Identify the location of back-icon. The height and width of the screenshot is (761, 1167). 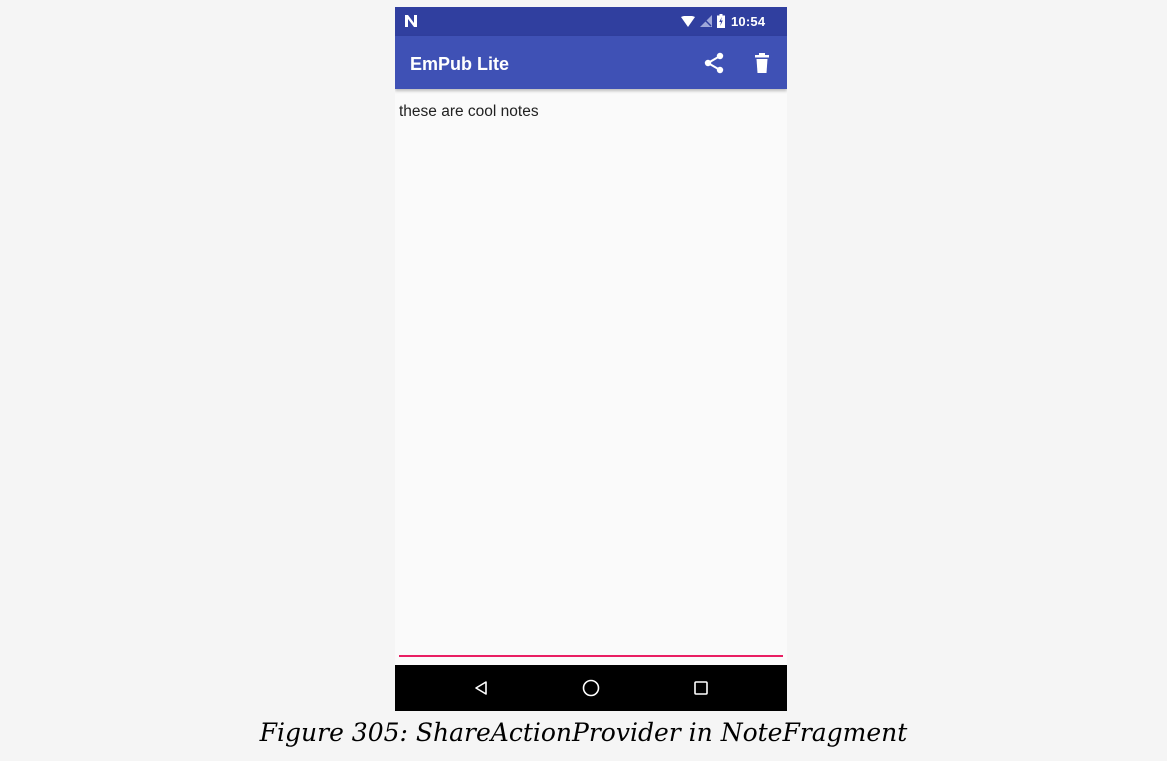
(481, 688).